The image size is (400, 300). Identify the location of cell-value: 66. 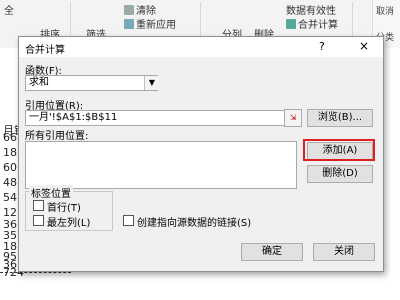
(10, 137).